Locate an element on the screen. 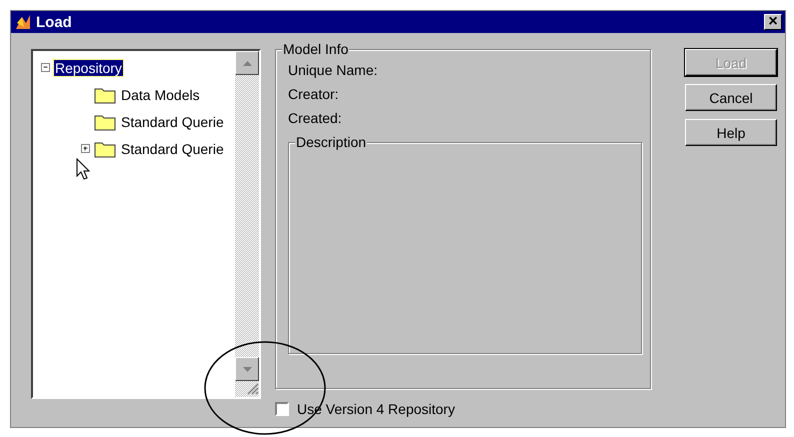 Image resolution: width=794 pixels, height=437 pixels. window-title: Load is located at coordinates (54, 22).